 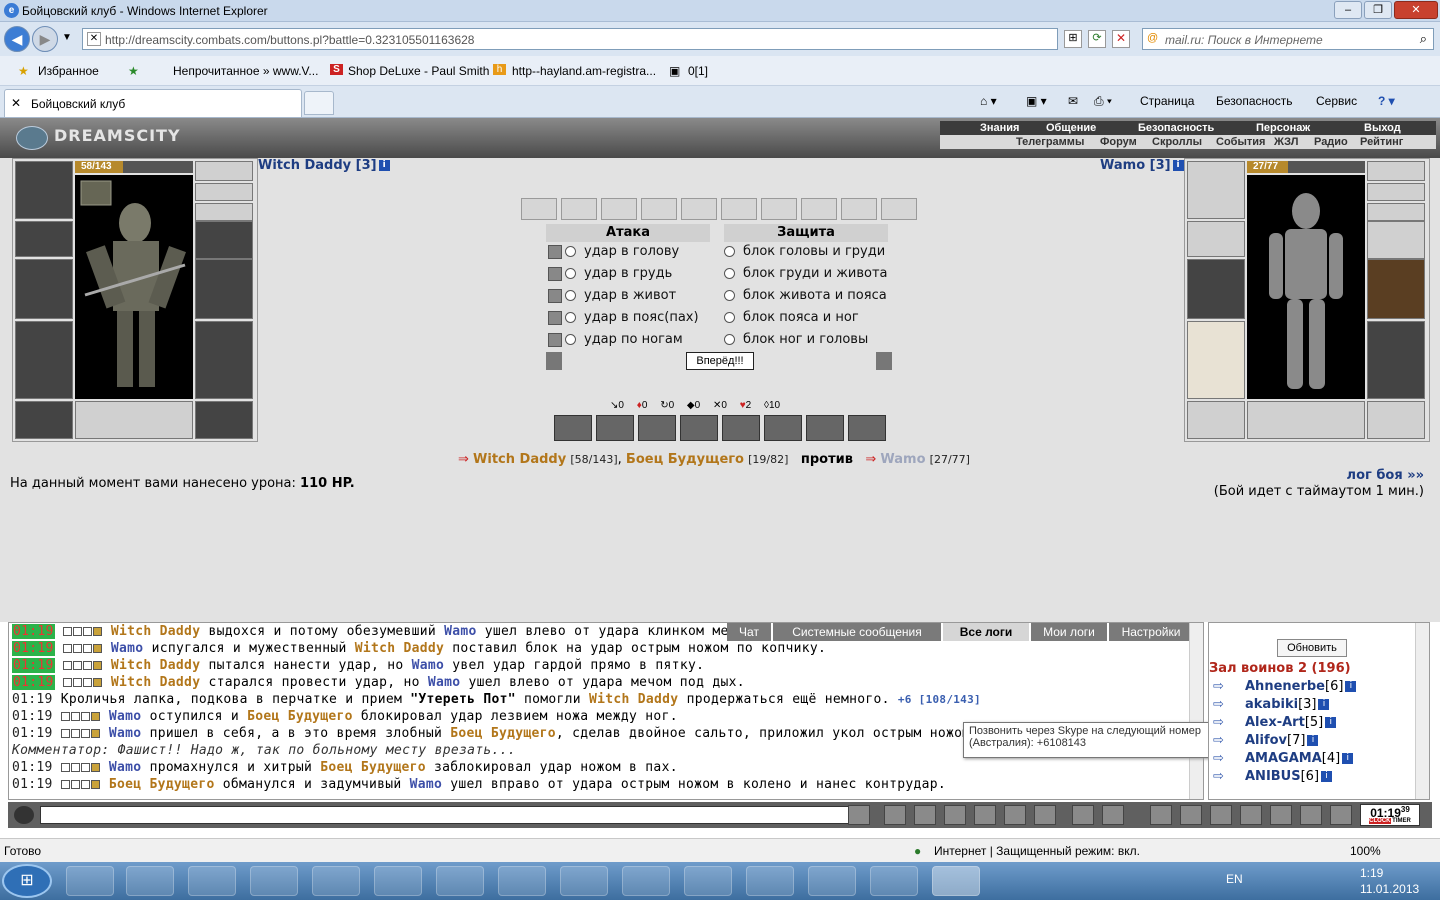 What do you see at coordinates (1275, 722) in the screenshot?
I see `player-list-item: ⇨ Alex-Art[5] i` at bounding box center [1275, 722].